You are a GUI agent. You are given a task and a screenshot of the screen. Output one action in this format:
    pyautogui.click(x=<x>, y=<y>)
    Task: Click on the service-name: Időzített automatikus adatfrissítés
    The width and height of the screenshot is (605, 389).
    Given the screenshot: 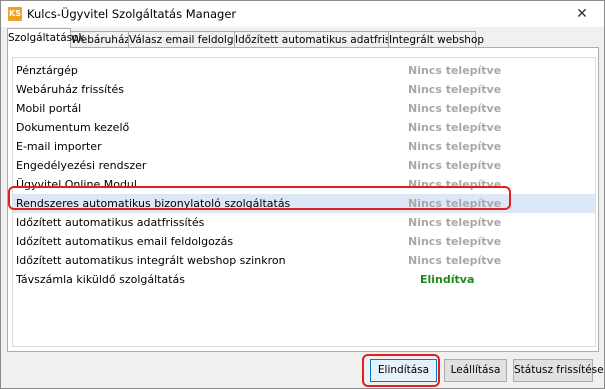 What is the action you would take?
    pyautogui.click(x=110, y=222)
    